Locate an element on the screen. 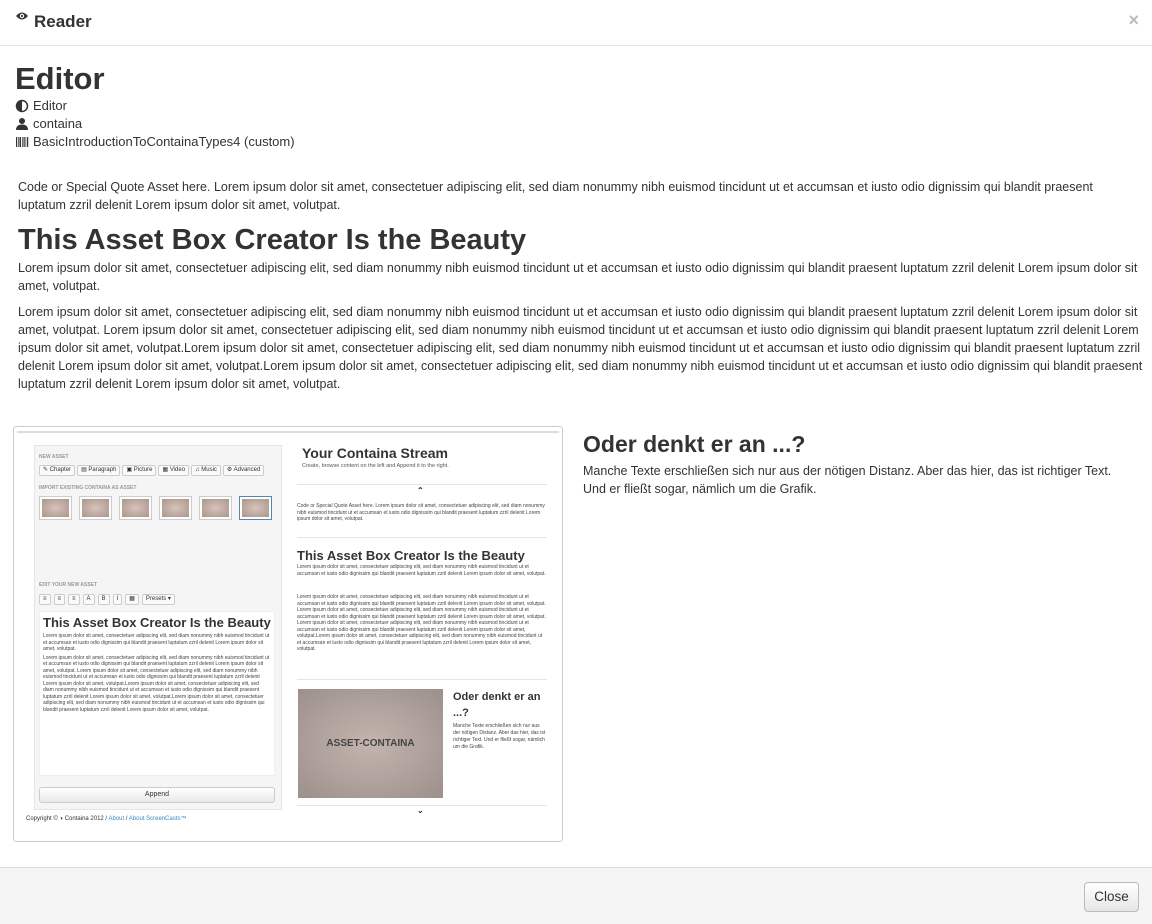 This screenshot has width=1152, height=924. modal-footer: Close is located at coordinates (576, 895).